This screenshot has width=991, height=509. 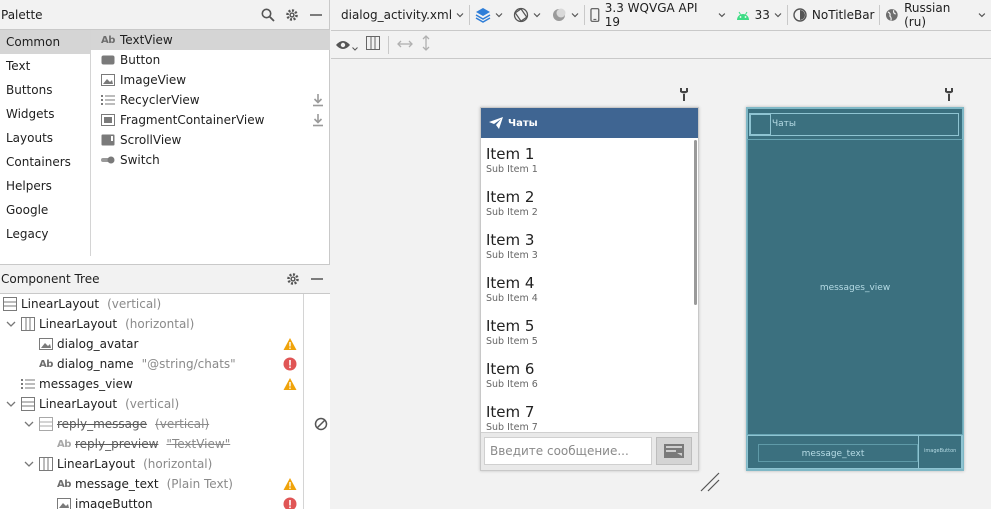 What do you see at coordinates (565, 15) in the screenshot?
I see `night-mode-button` at bounding box center [565, 15].